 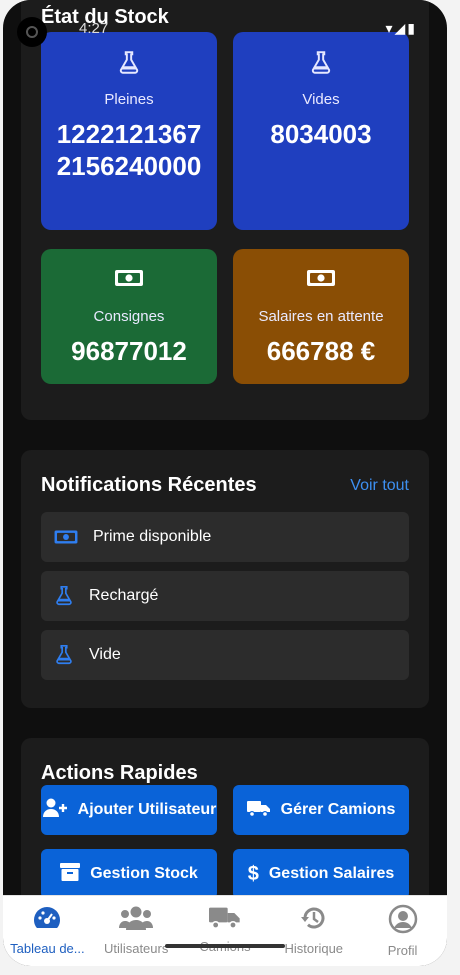 I want to click on stock-card-label: Pleines, so click(x=129, y=99).